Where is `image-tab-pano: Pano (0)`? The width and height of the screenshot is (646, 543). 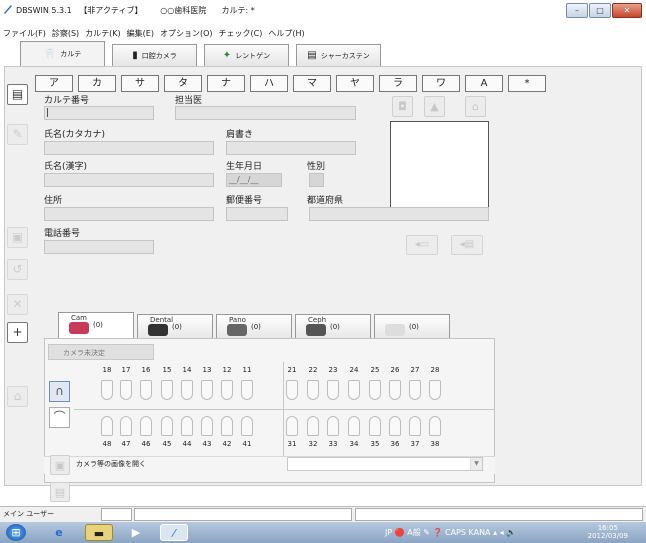 image-tab-pano: Pano (0) is located at coordinates (254, 326).